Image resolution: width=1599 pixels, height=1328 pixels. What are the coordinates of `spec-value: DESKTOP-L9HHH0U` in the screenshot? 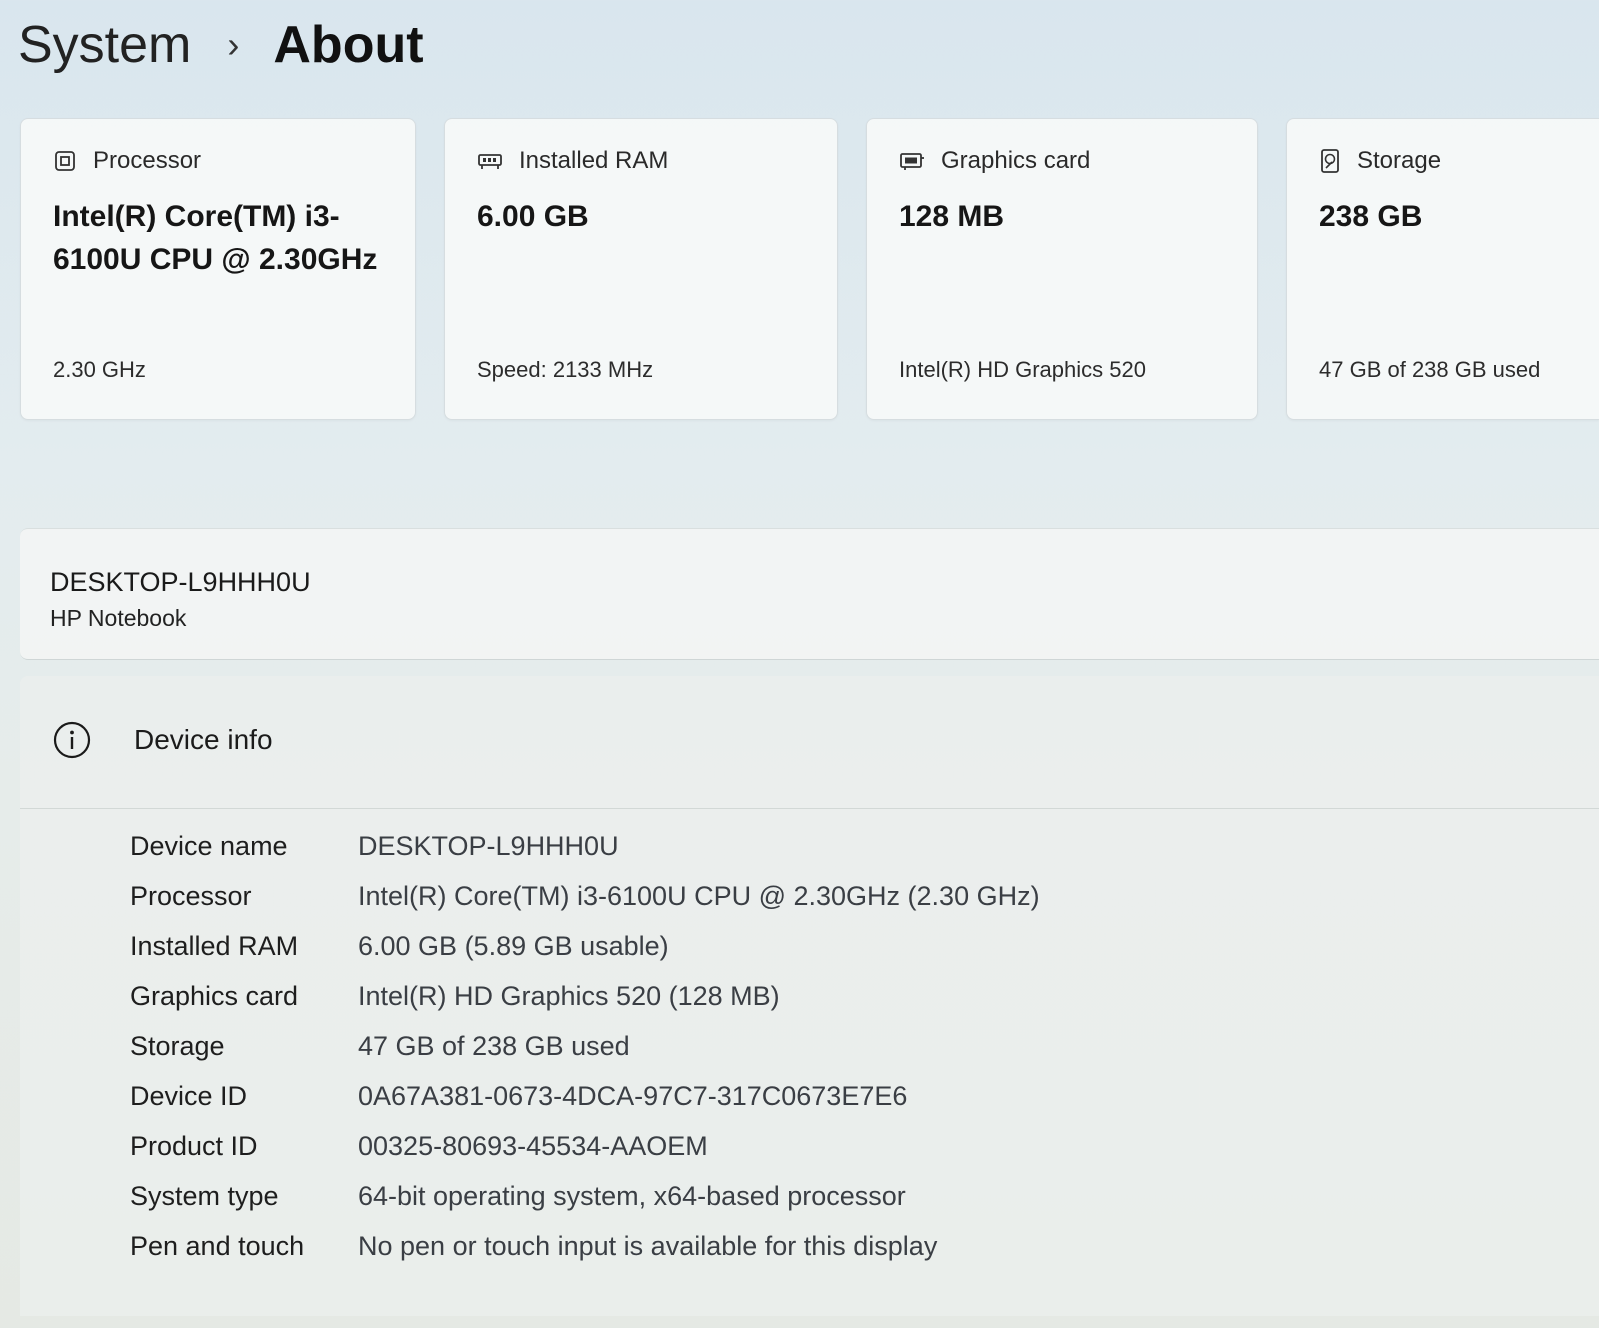 It's located at (488, 845).